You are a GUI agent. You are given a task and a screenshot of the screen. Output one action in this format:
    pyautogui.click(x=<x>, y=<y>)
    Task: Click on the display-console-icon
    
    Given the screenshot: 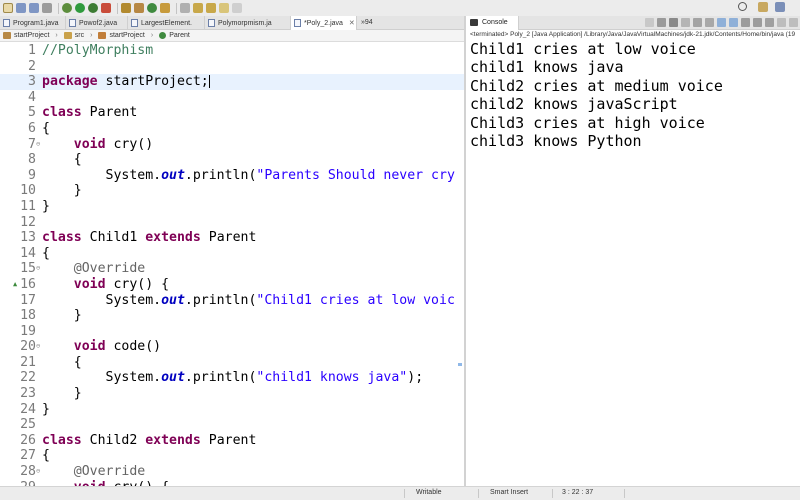 What is the action you would take?
    pyautogui.click(x=757, y=22)
    